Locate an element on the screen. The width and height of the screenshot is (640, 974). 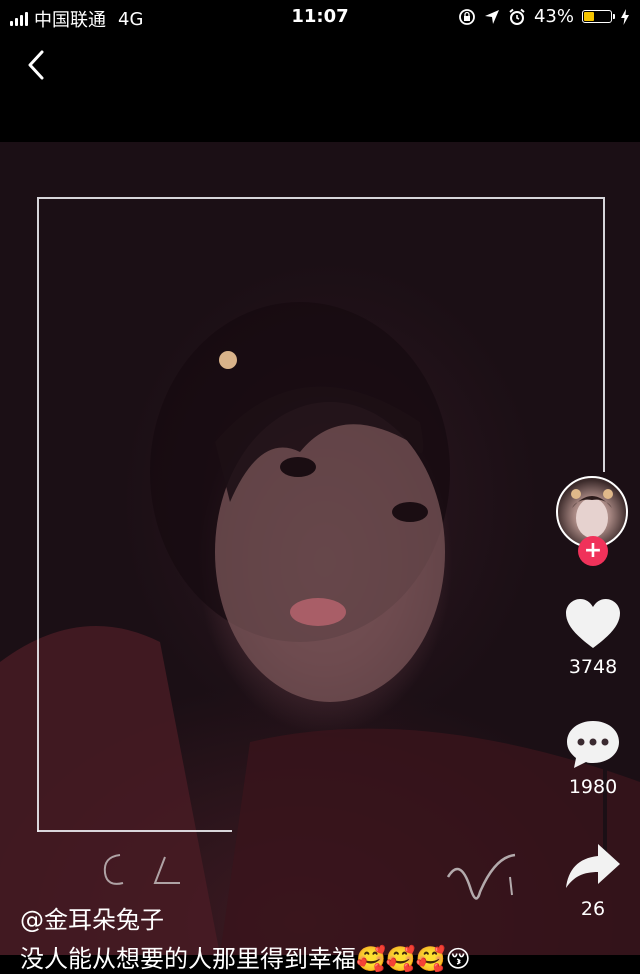
charging-icon is located at coordinates (625, 16).